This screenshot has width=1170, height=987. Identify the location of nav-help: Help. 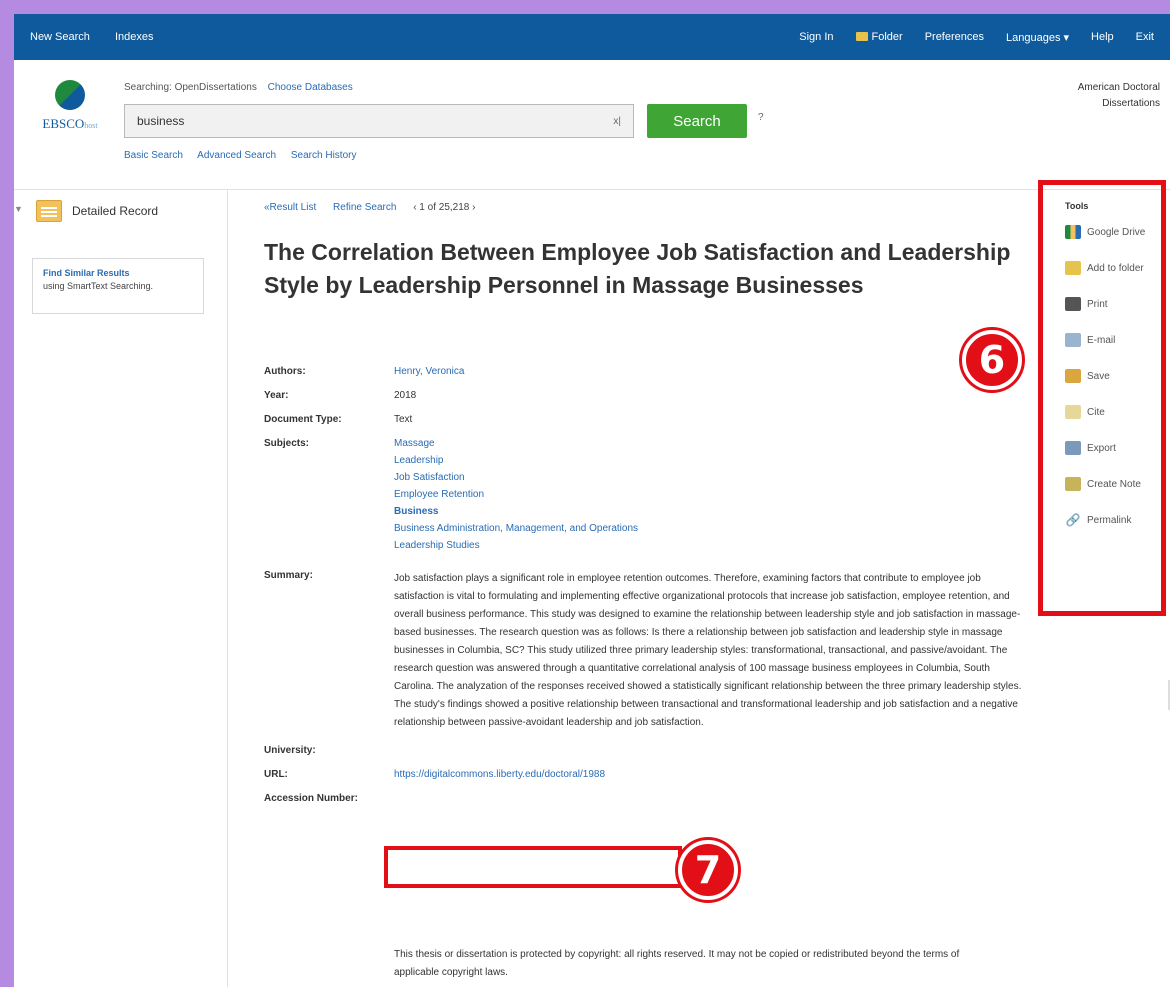
(1102, 37).